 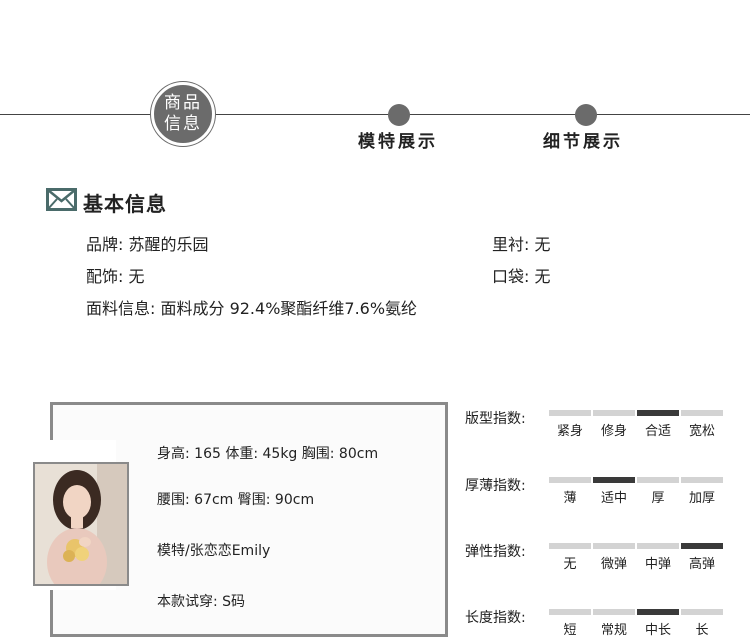 I want to click on model-measurements-1: 身高: 165 体重: 45kg 胸围: 80cm, so click(x=268, y=454).